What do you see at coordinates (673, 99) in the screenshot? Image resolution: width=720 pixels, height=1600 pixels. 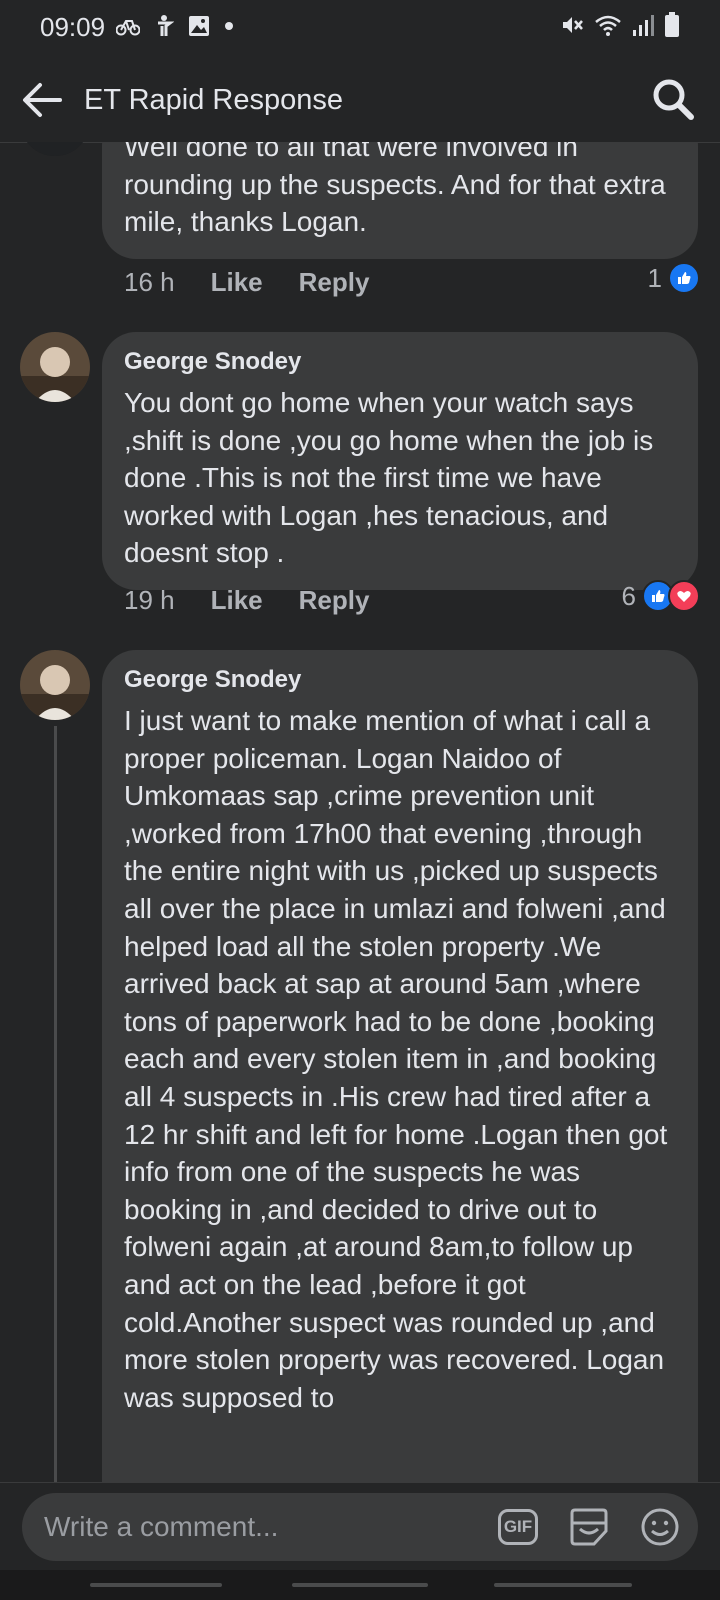 I see `search-icon` at bounding box center [673, 99].